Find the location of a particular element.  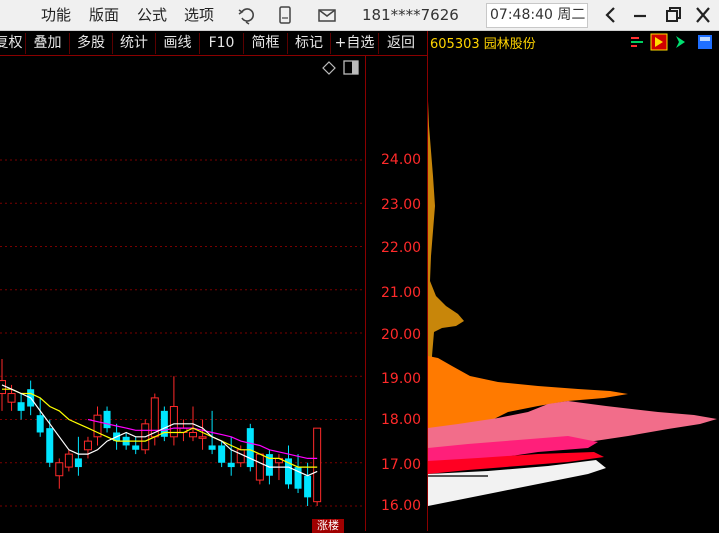

stock-code: 605303 is located at coordinates (455, 44).